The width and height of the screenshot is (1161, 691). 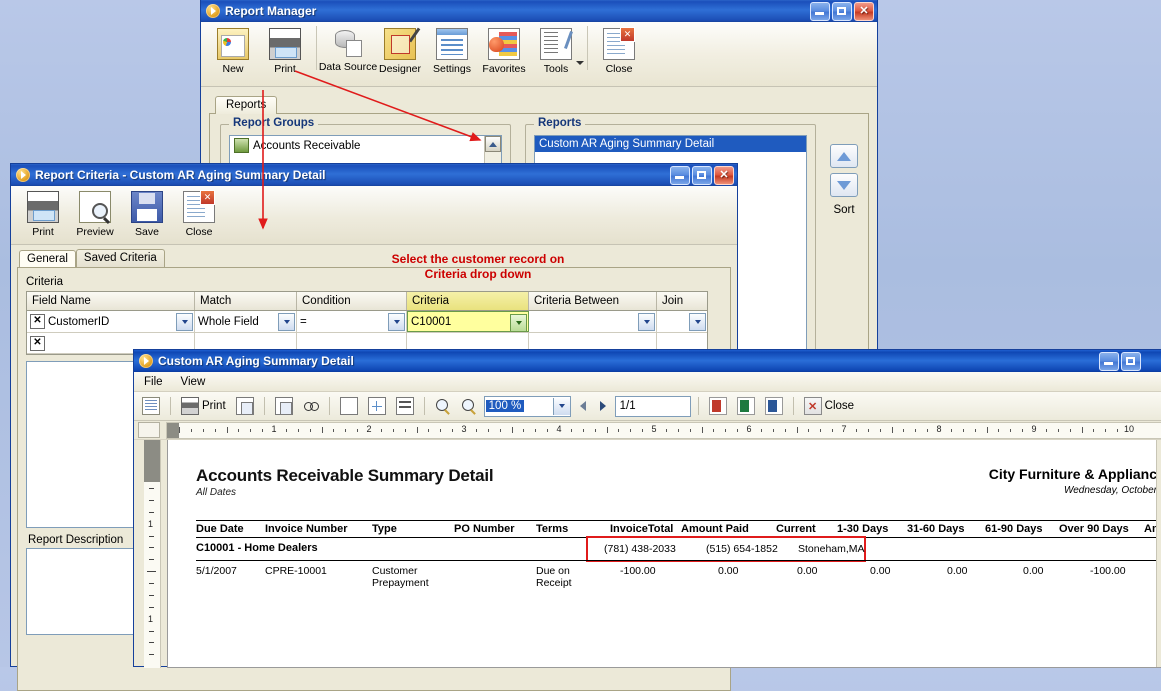 I want to click on criteria-between-dropdown, so click(x=646, y=322).